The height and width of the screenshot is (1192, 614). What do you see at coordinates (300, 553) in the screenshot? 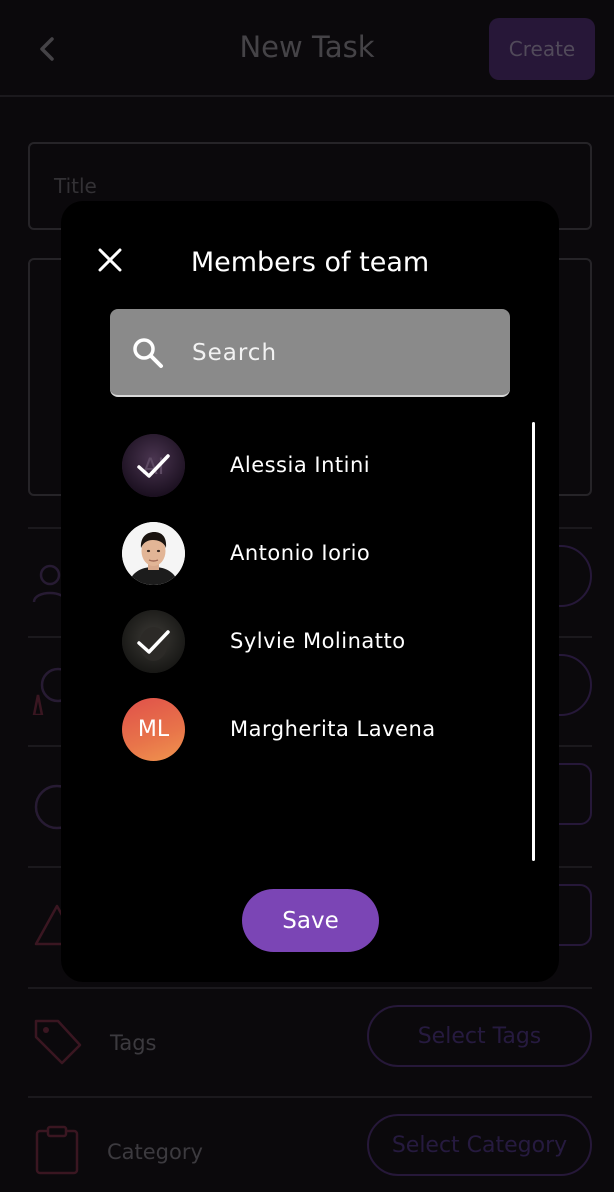
I see `member-name: Antonio Iorio` at bounding box center [300, 553].